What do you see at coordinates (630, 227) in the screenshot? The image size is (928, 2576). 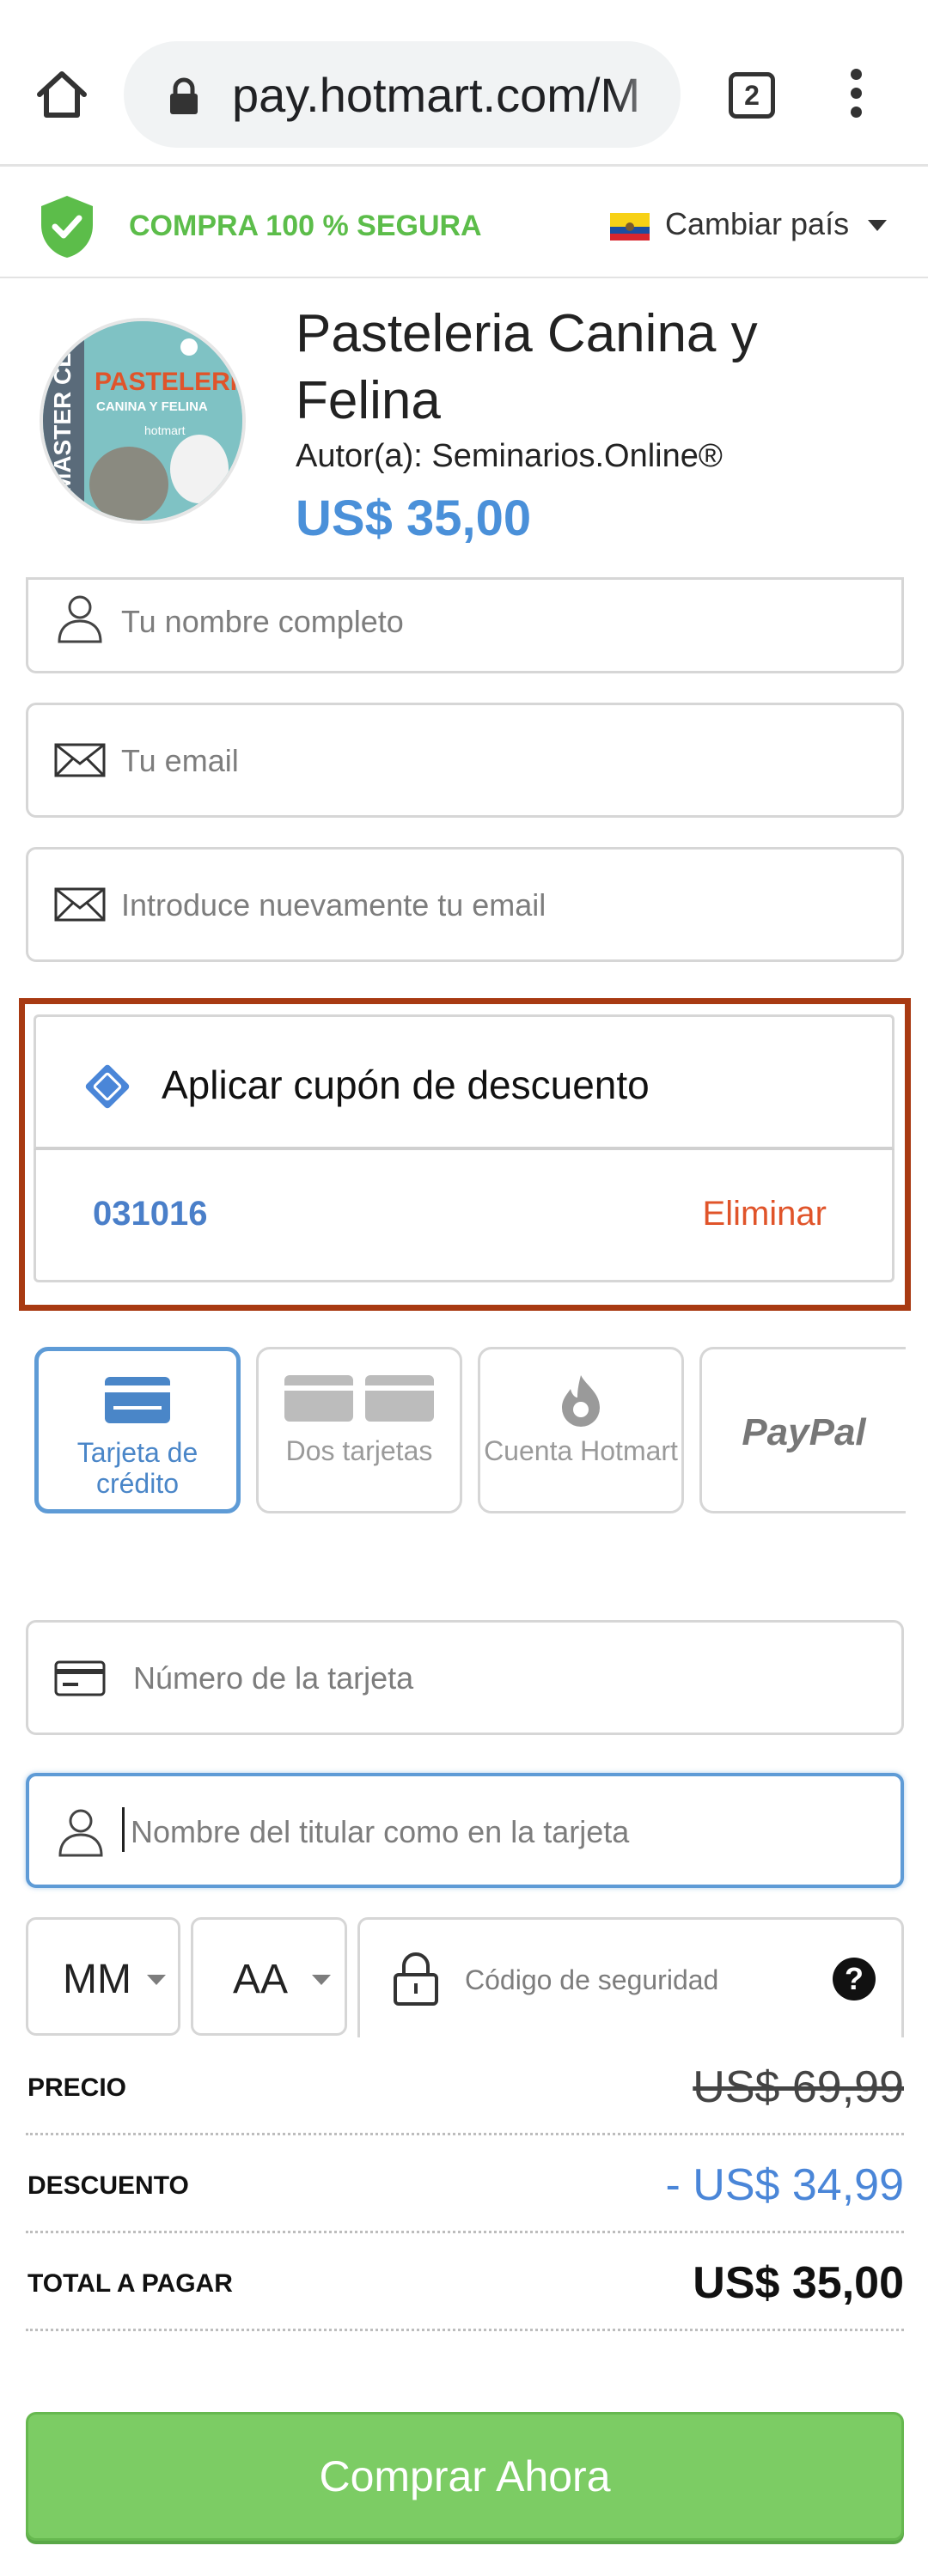 I see `ecuador-flag-icon` at bounding box center [630, 227].